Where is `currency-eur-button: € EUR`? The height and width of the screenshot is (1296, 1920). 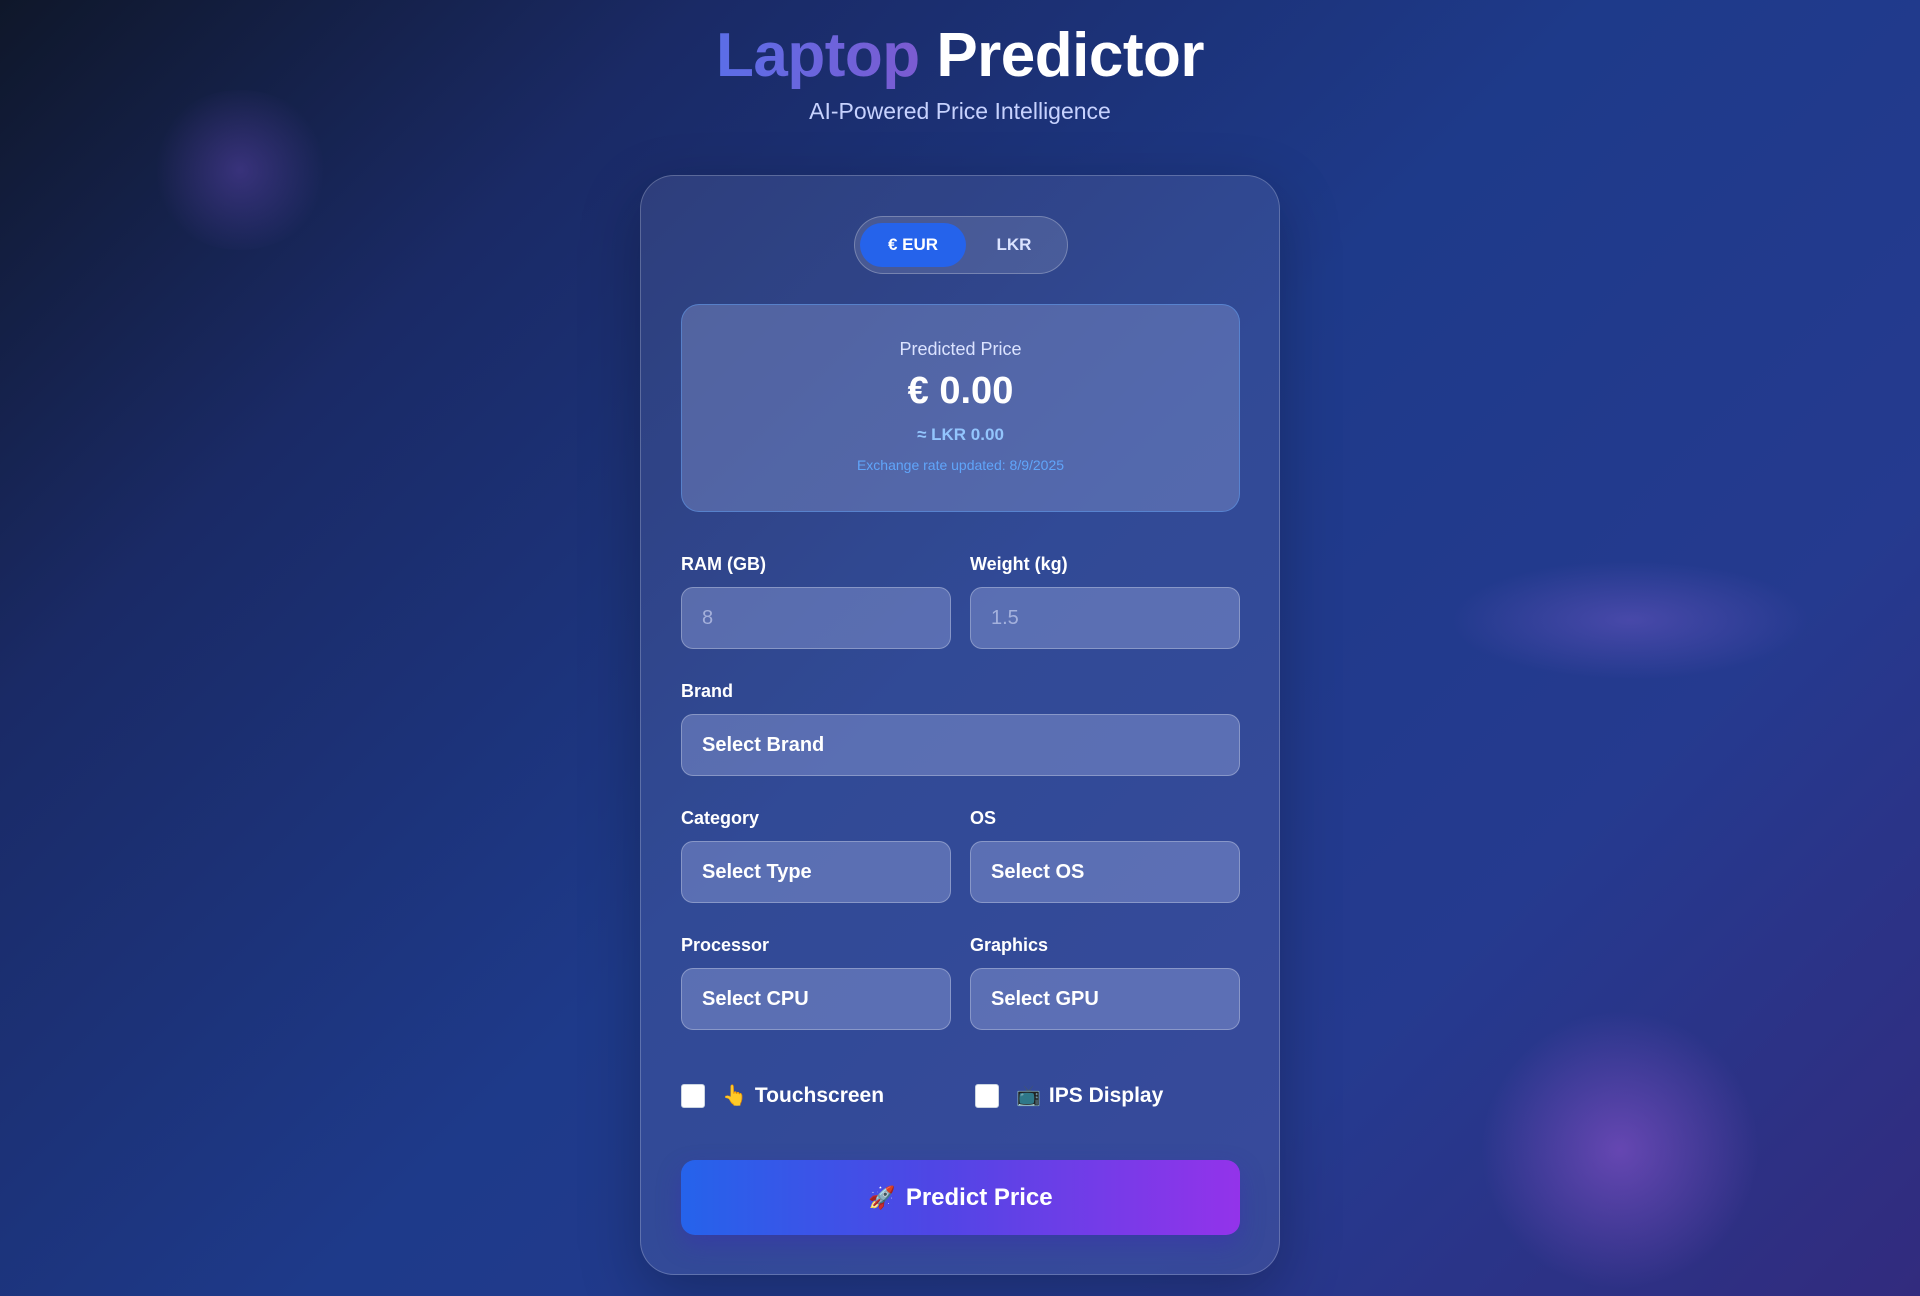 currency-eur-button: € EUR is located at coordinates (913, 245).